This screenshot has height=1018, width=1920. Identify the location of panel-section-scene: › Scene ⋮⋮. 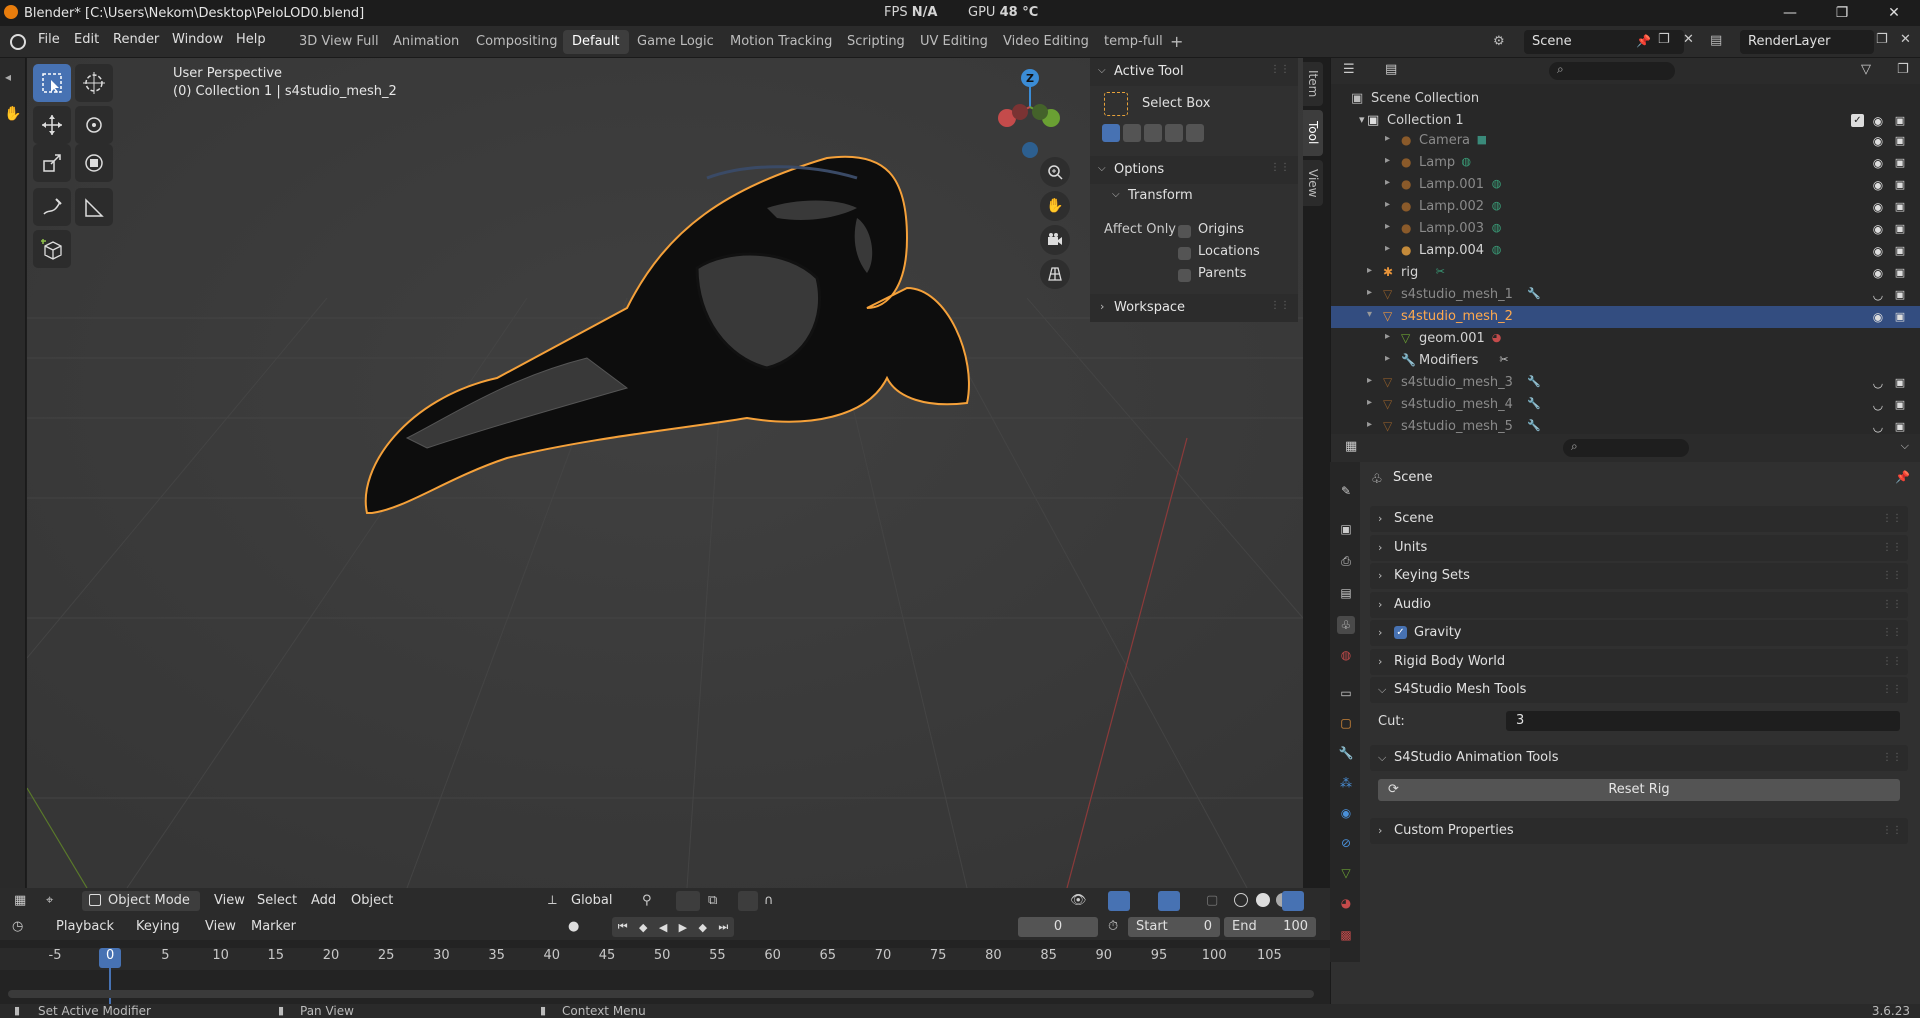
(1639, 519).